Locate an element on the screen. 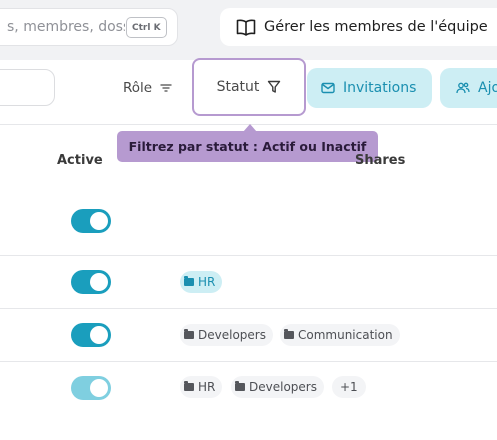  search-box: Ctrl K is located at coordinates (89, 27).